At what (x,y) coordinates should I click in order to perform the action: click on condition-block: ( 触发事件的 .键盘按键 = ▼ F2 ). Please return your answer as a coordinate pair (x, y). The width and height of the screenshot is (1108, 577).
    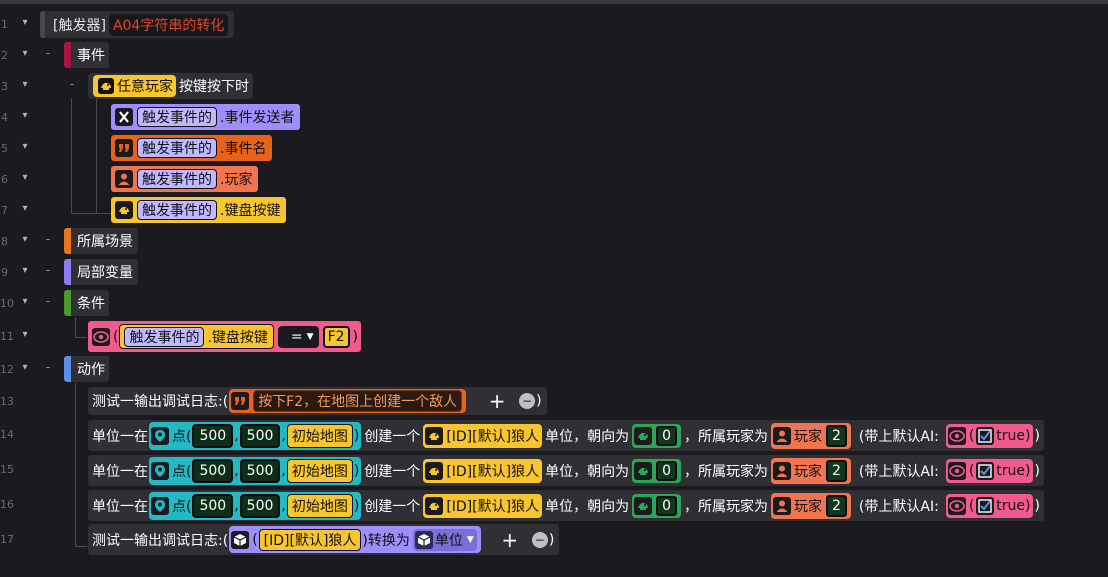
    Looking at the image, I should click on (225, 336).